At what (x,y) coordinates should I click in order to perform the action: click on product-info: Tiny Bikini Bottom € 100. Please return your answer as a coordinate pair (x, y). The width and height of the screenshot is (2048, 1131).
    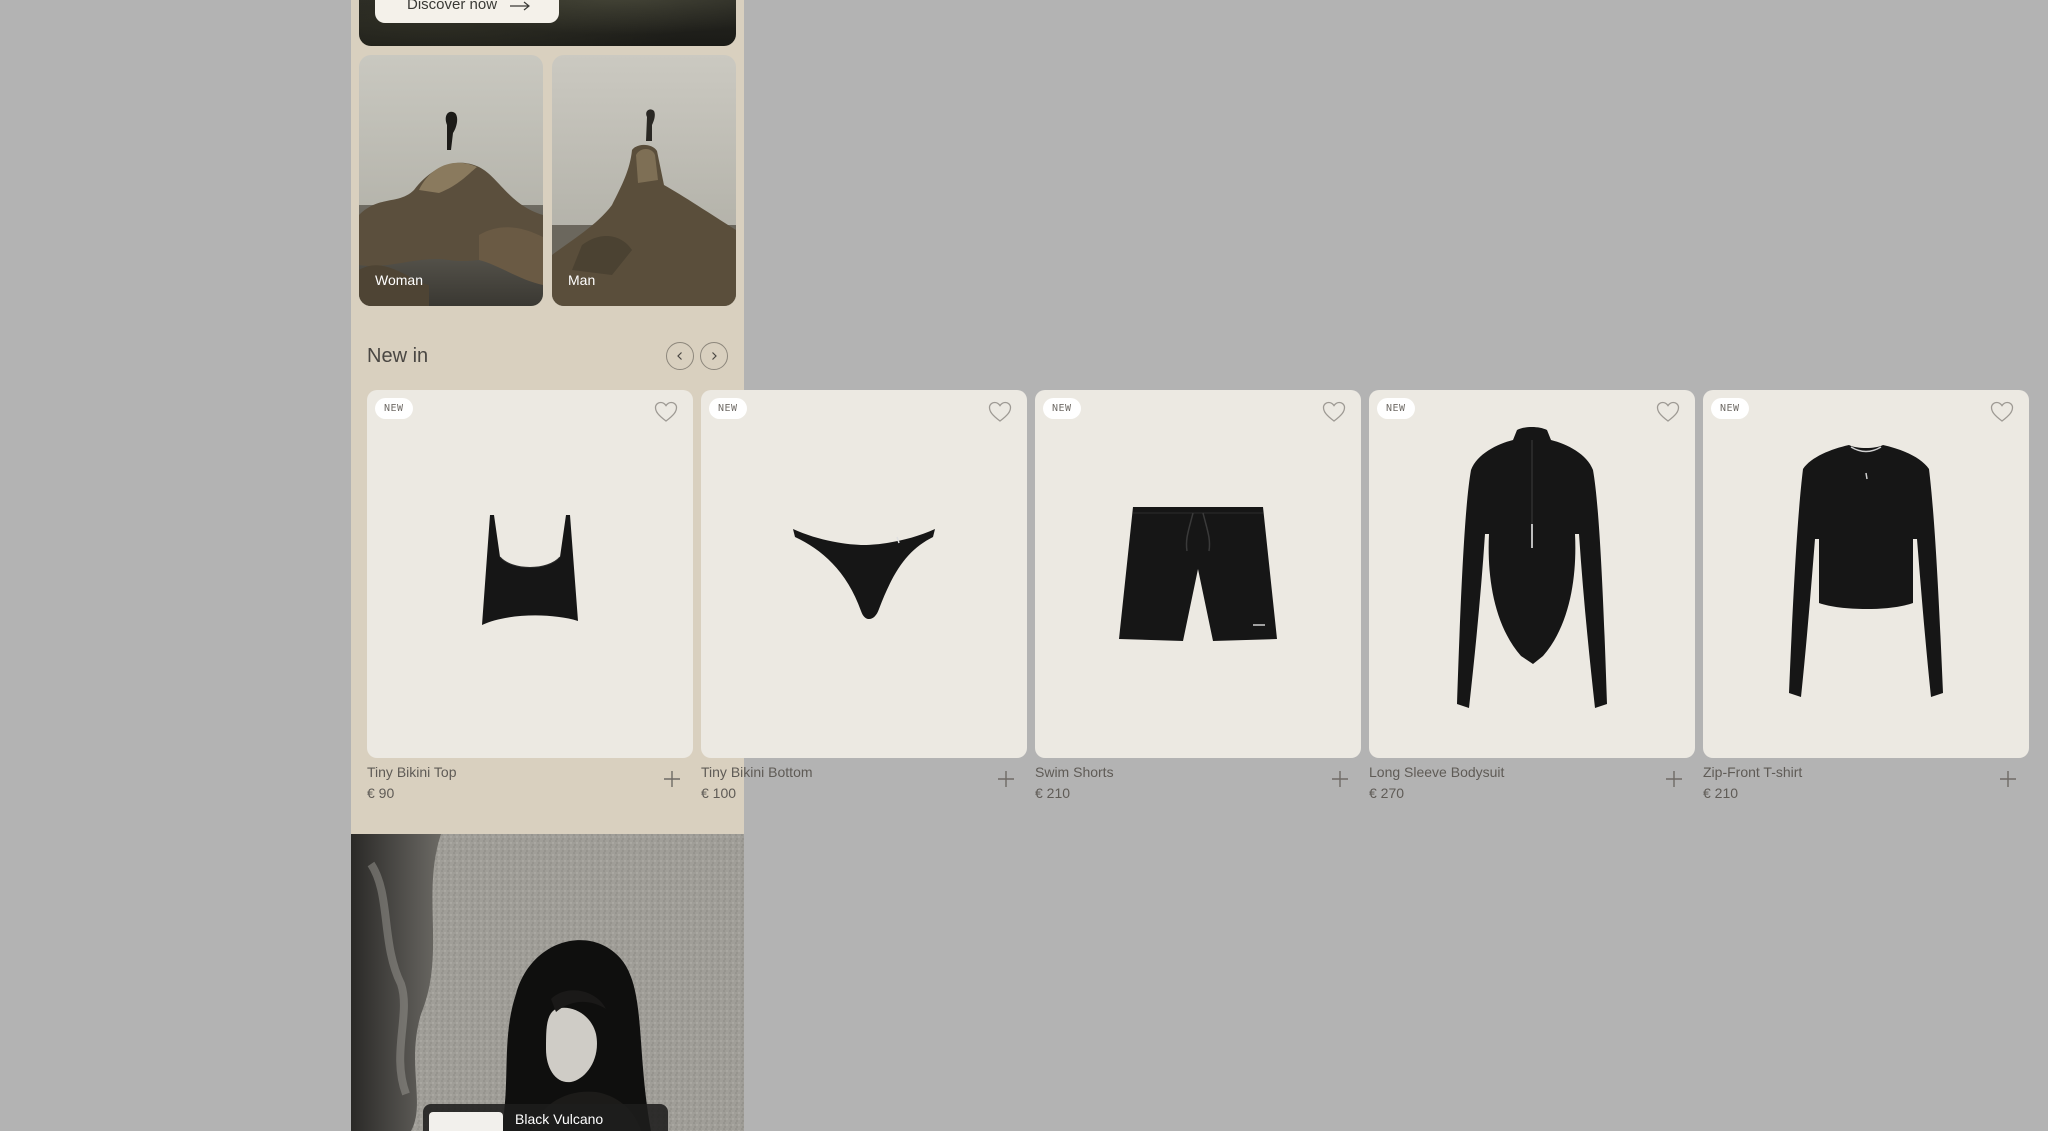
    Looking at the image, I should click on (864, 789).